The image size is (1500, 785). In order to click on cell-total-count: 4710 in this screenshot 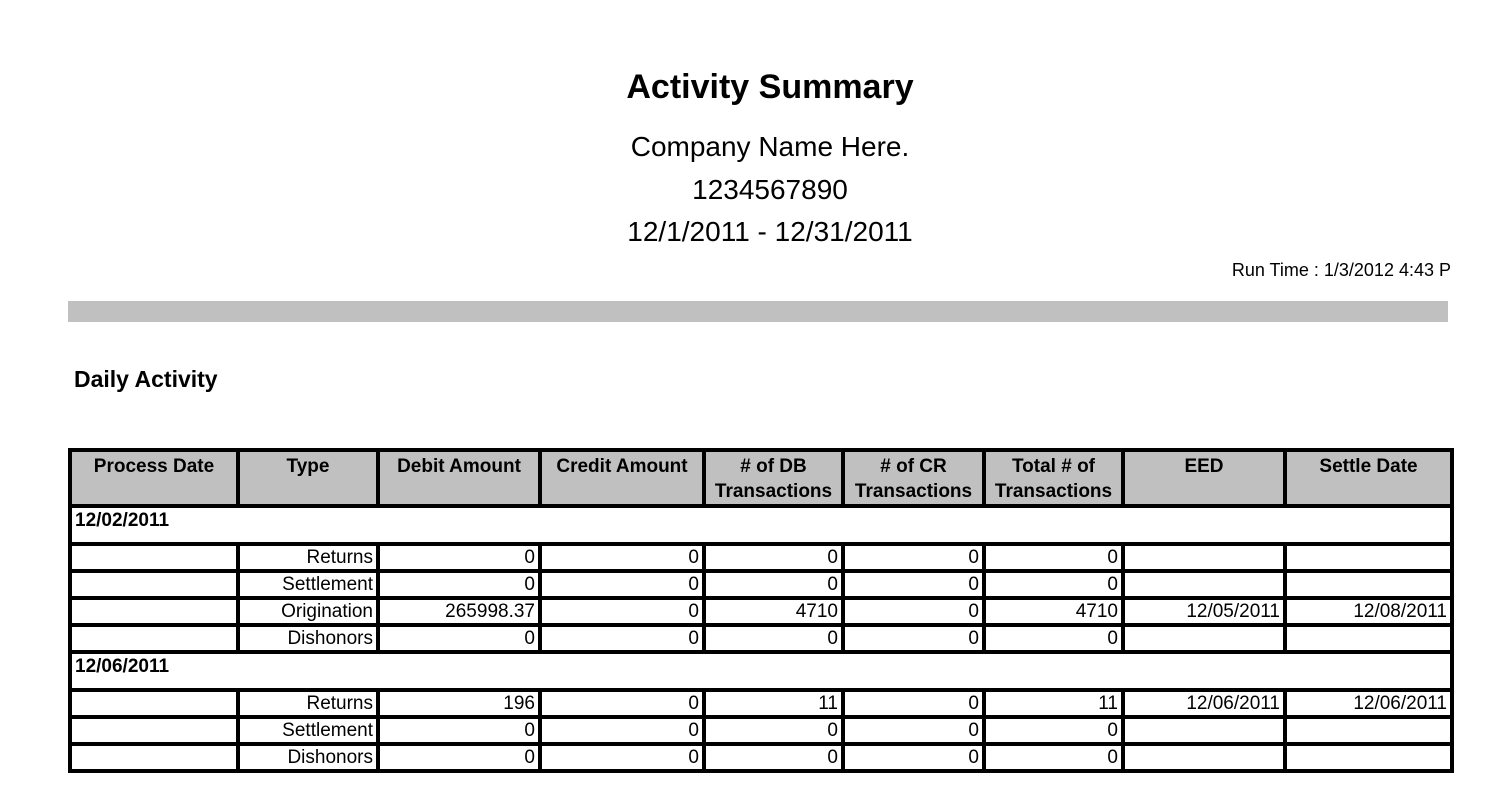, I will do `click(1053, 611)`.